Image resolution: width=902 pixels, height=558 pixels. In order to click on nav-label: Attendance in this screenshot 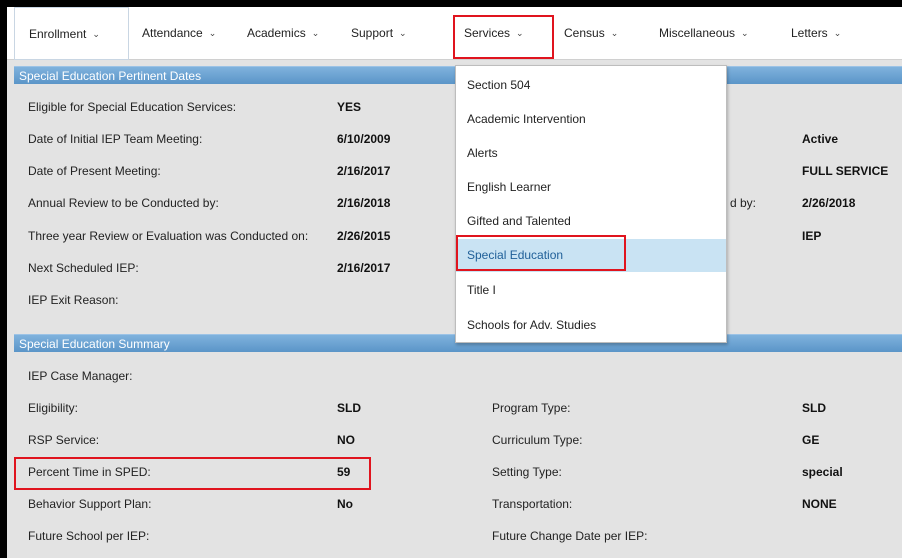, I will do `click(172, 33)`.